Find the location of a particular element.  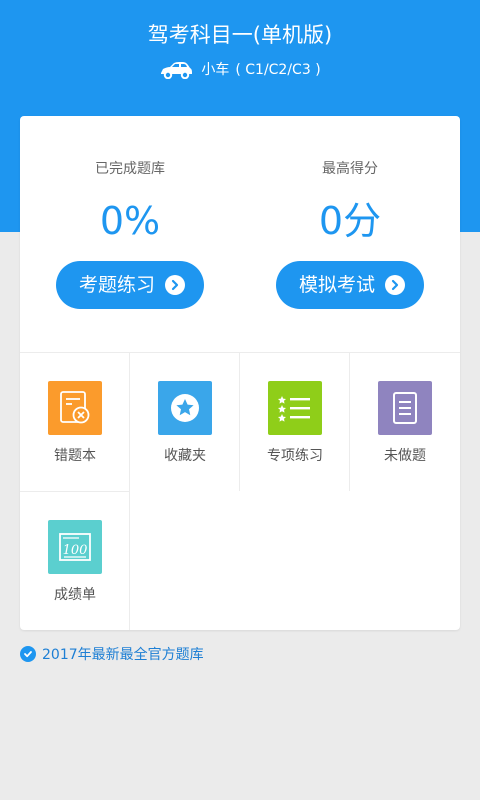

best-score-stat: 最高得分 0分 模拟考试 is located at coordinates (350, 234).